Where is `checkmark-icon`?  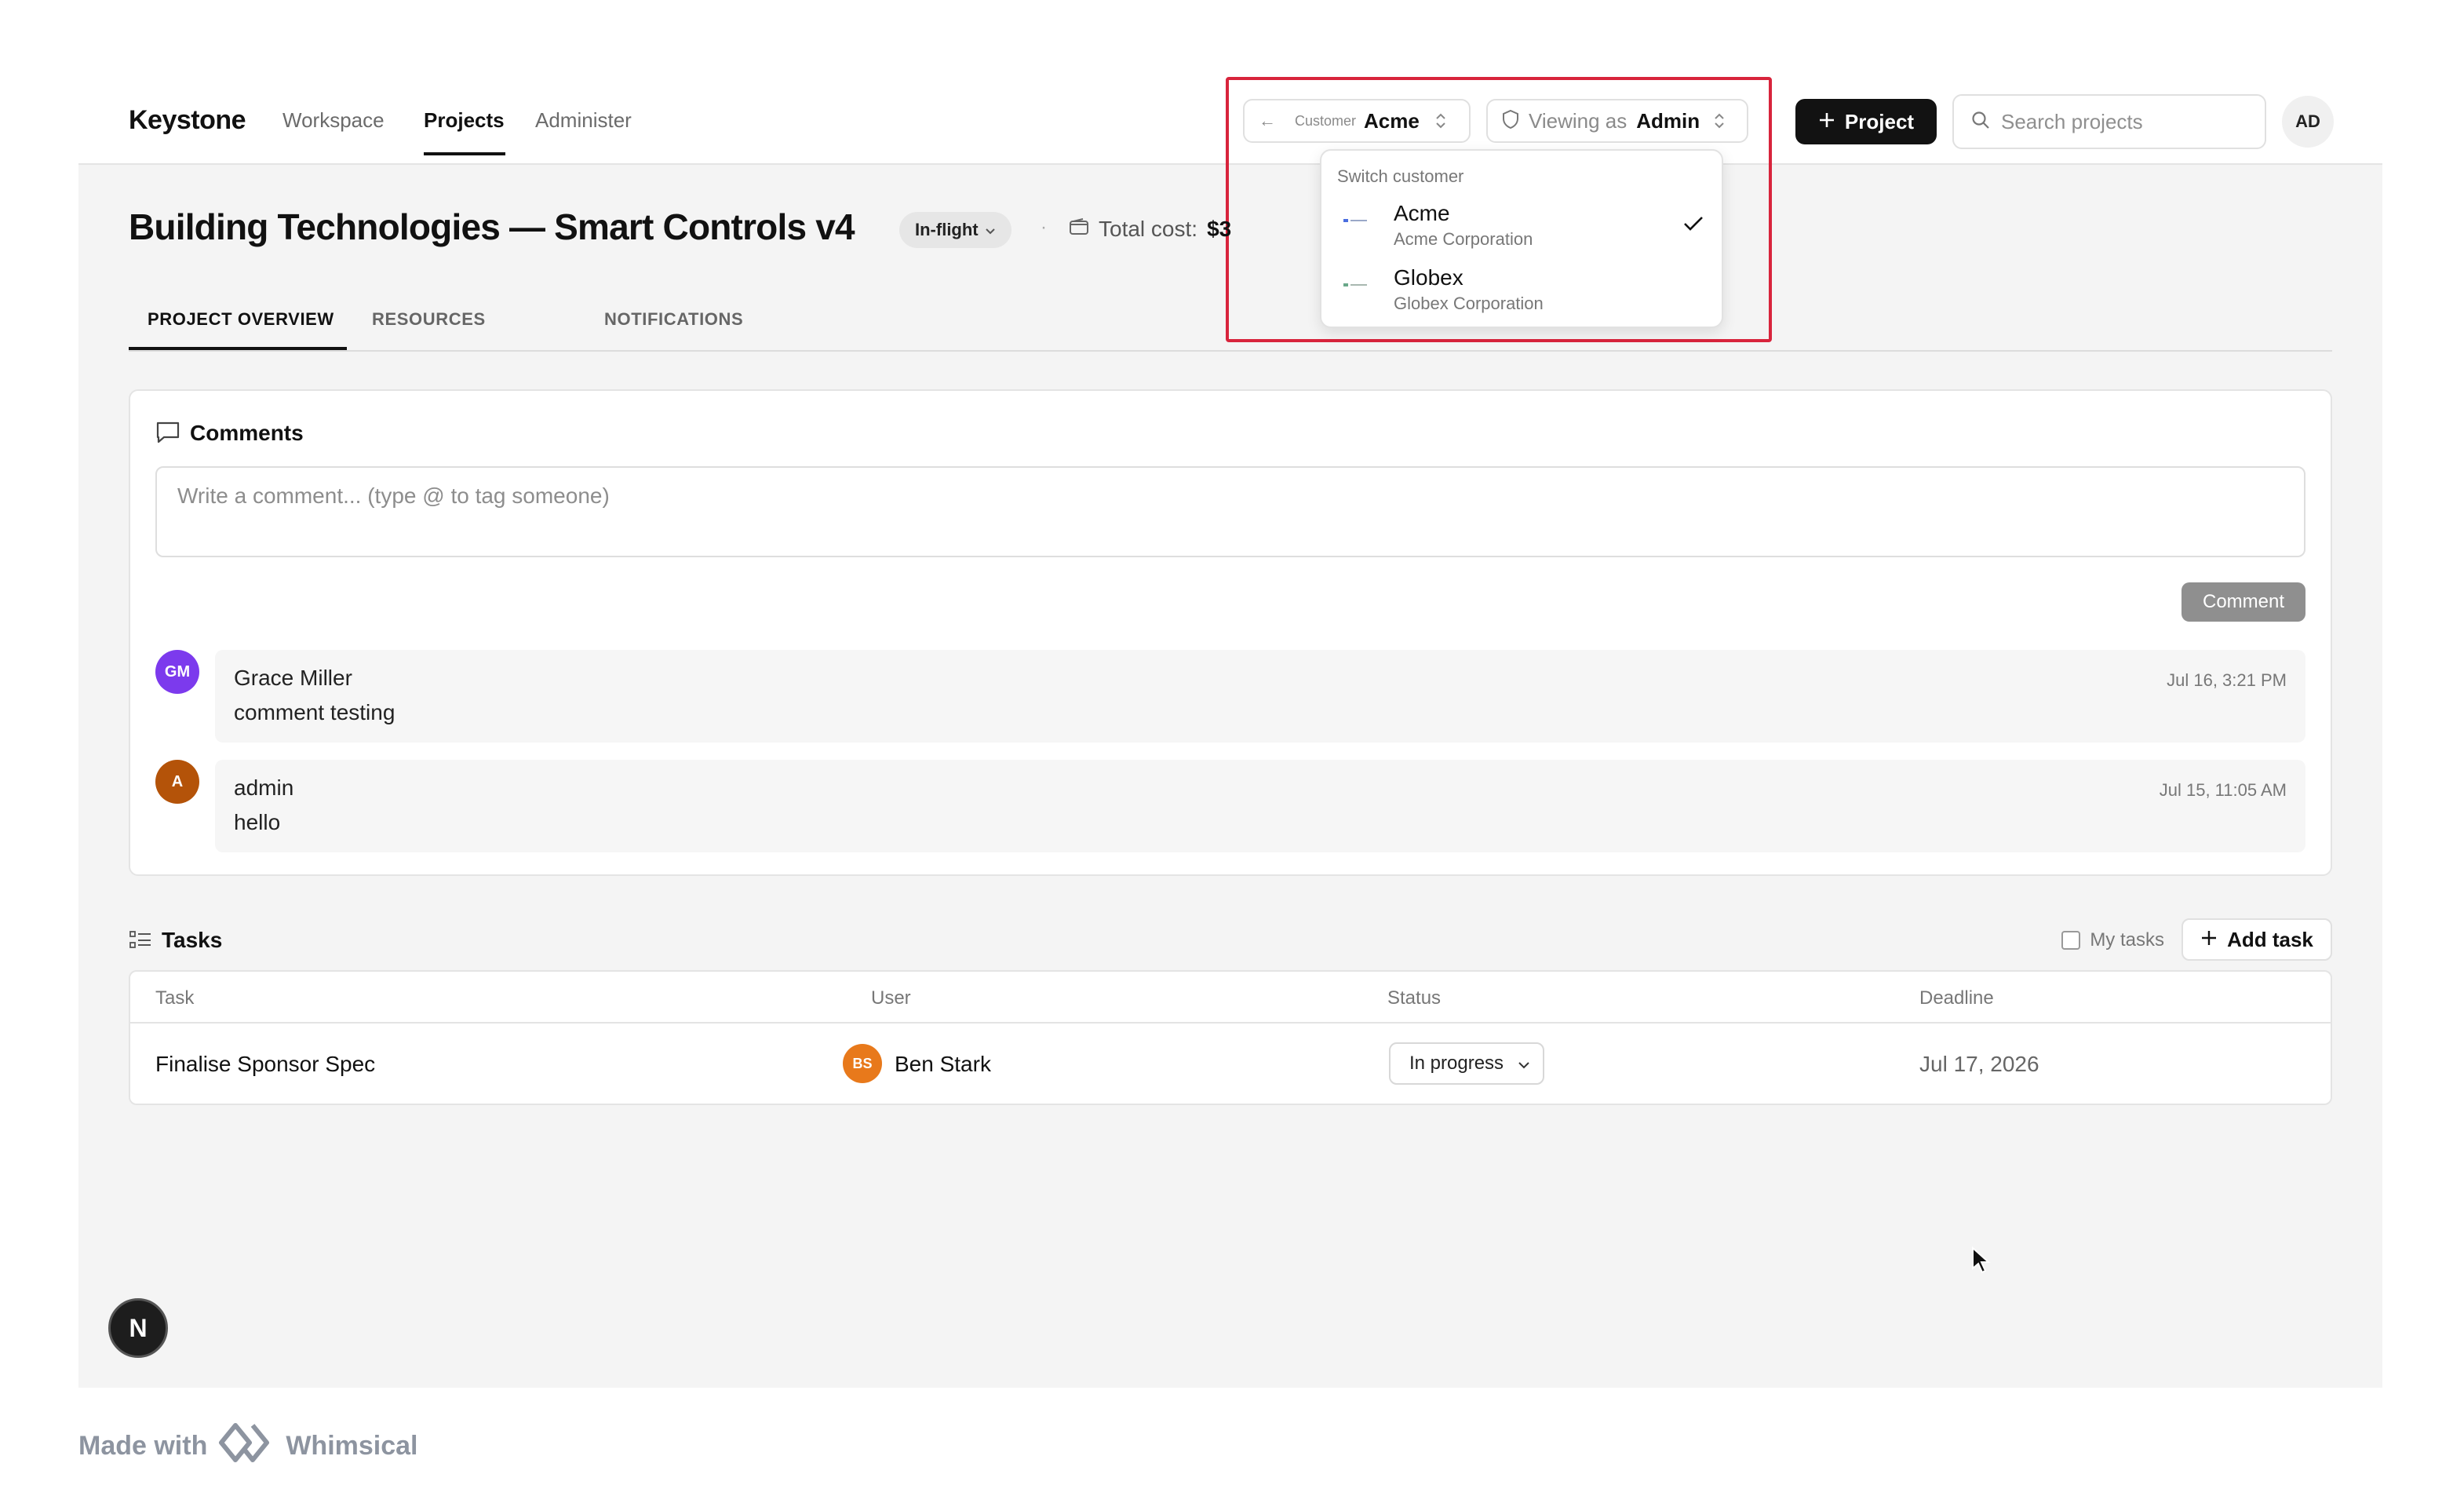 checkmark-icon is located at coordinates (1693, 226).